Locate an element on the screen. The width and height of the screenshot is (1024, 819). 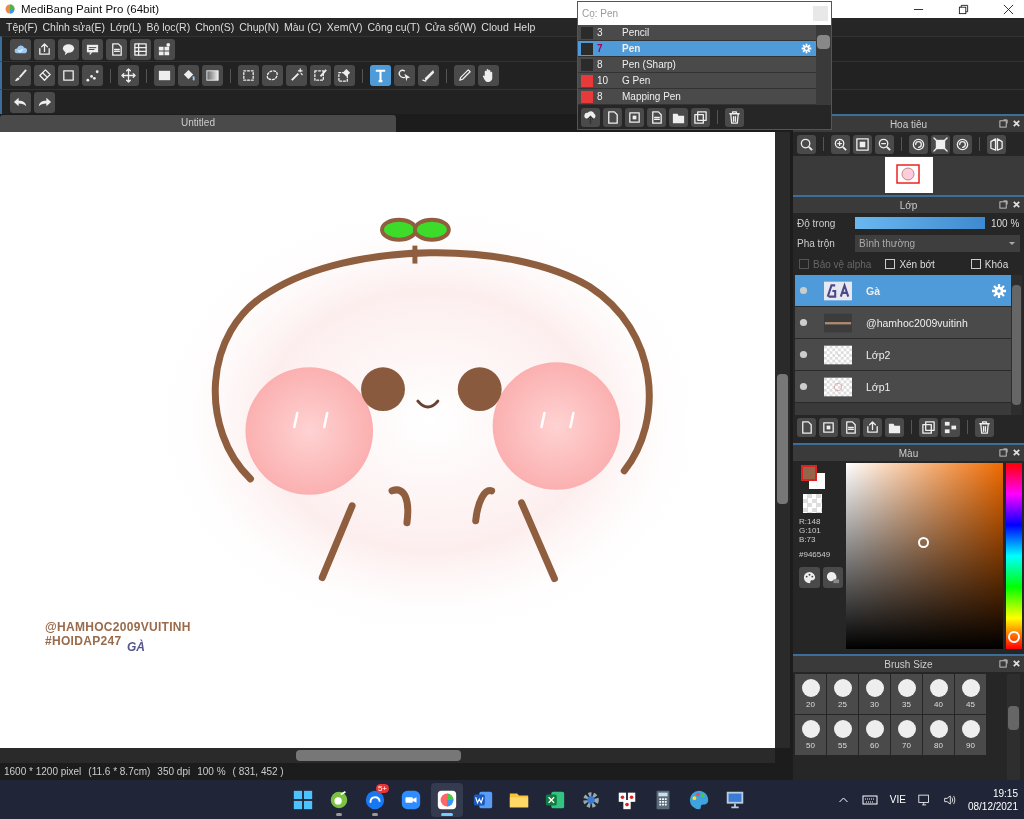
brush-size-option: 45 is located at coordinates (970, 694).